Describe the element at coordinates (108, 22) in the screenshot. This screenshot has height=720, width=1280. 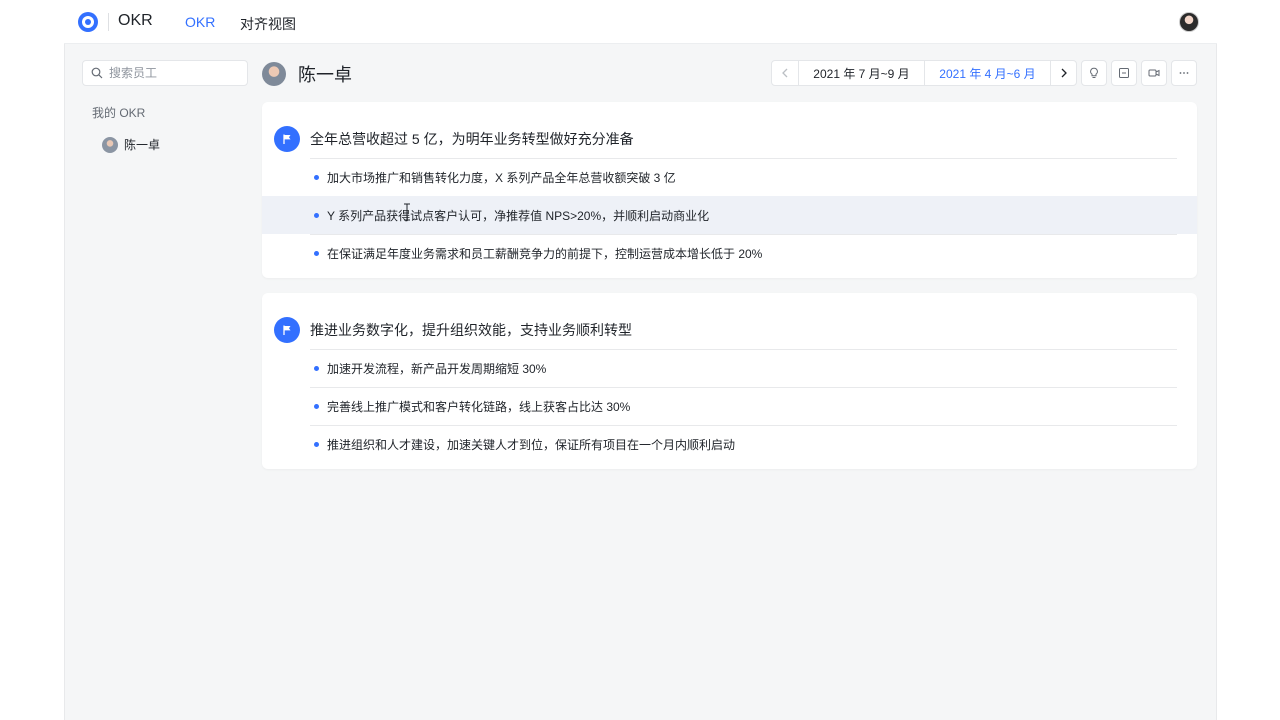
I see `divider` at that location.